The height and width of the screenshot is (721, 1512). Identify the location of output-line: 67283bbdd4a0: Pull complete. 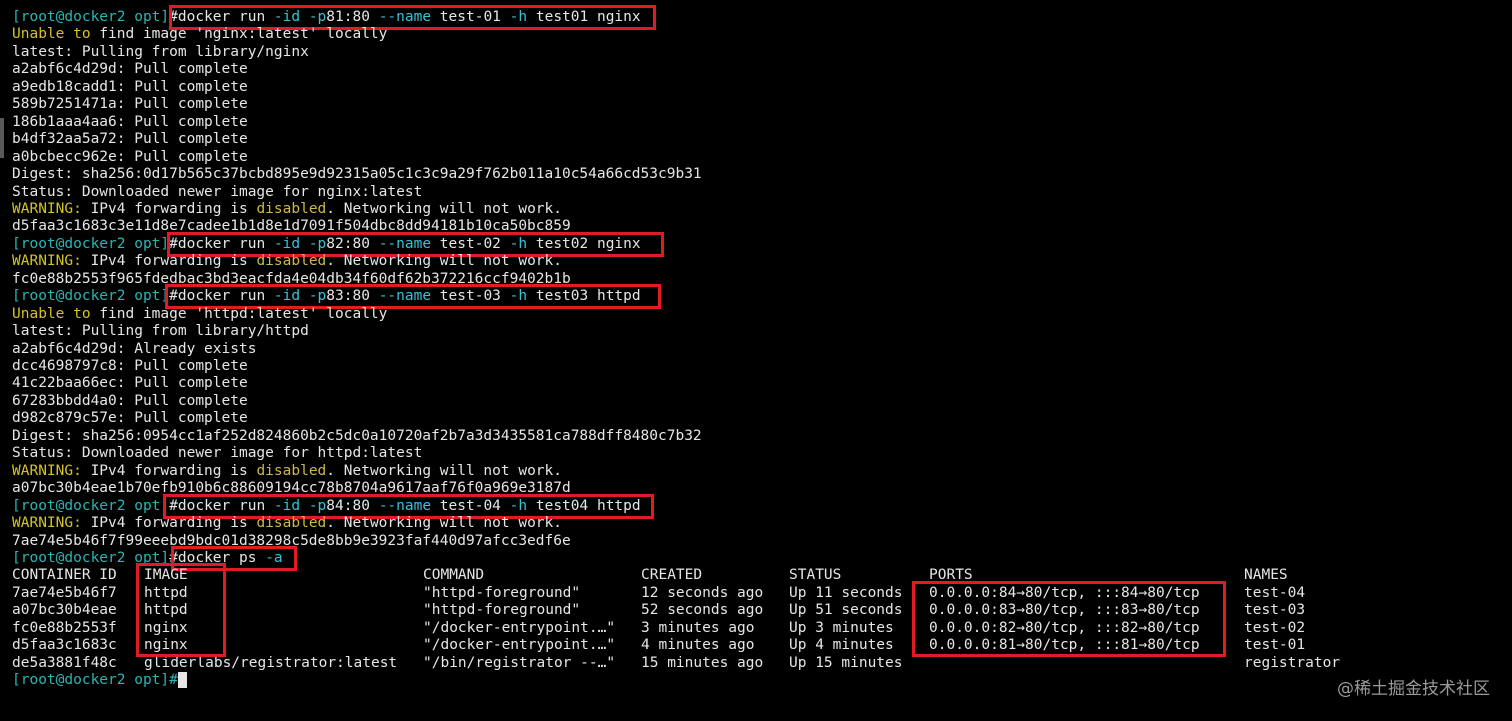
(130, 401).